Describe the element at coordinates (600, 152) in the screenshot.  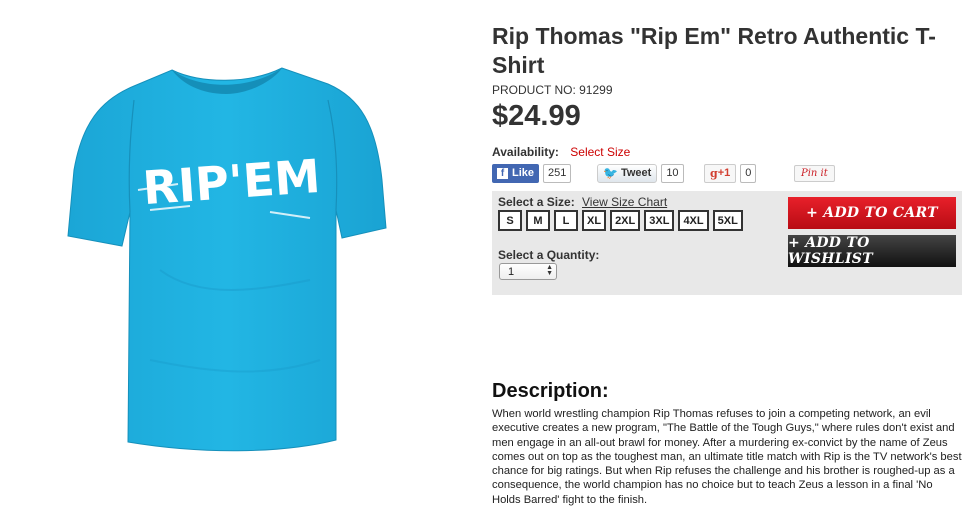
I see `availability-status: Select Size` at that location.